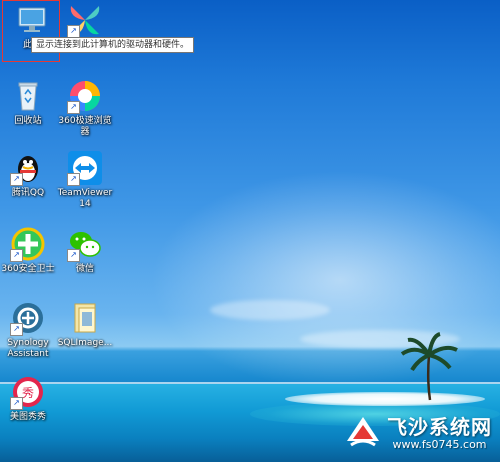  I want to click on app-butterfly-icon: ↗, so click(85, 20).